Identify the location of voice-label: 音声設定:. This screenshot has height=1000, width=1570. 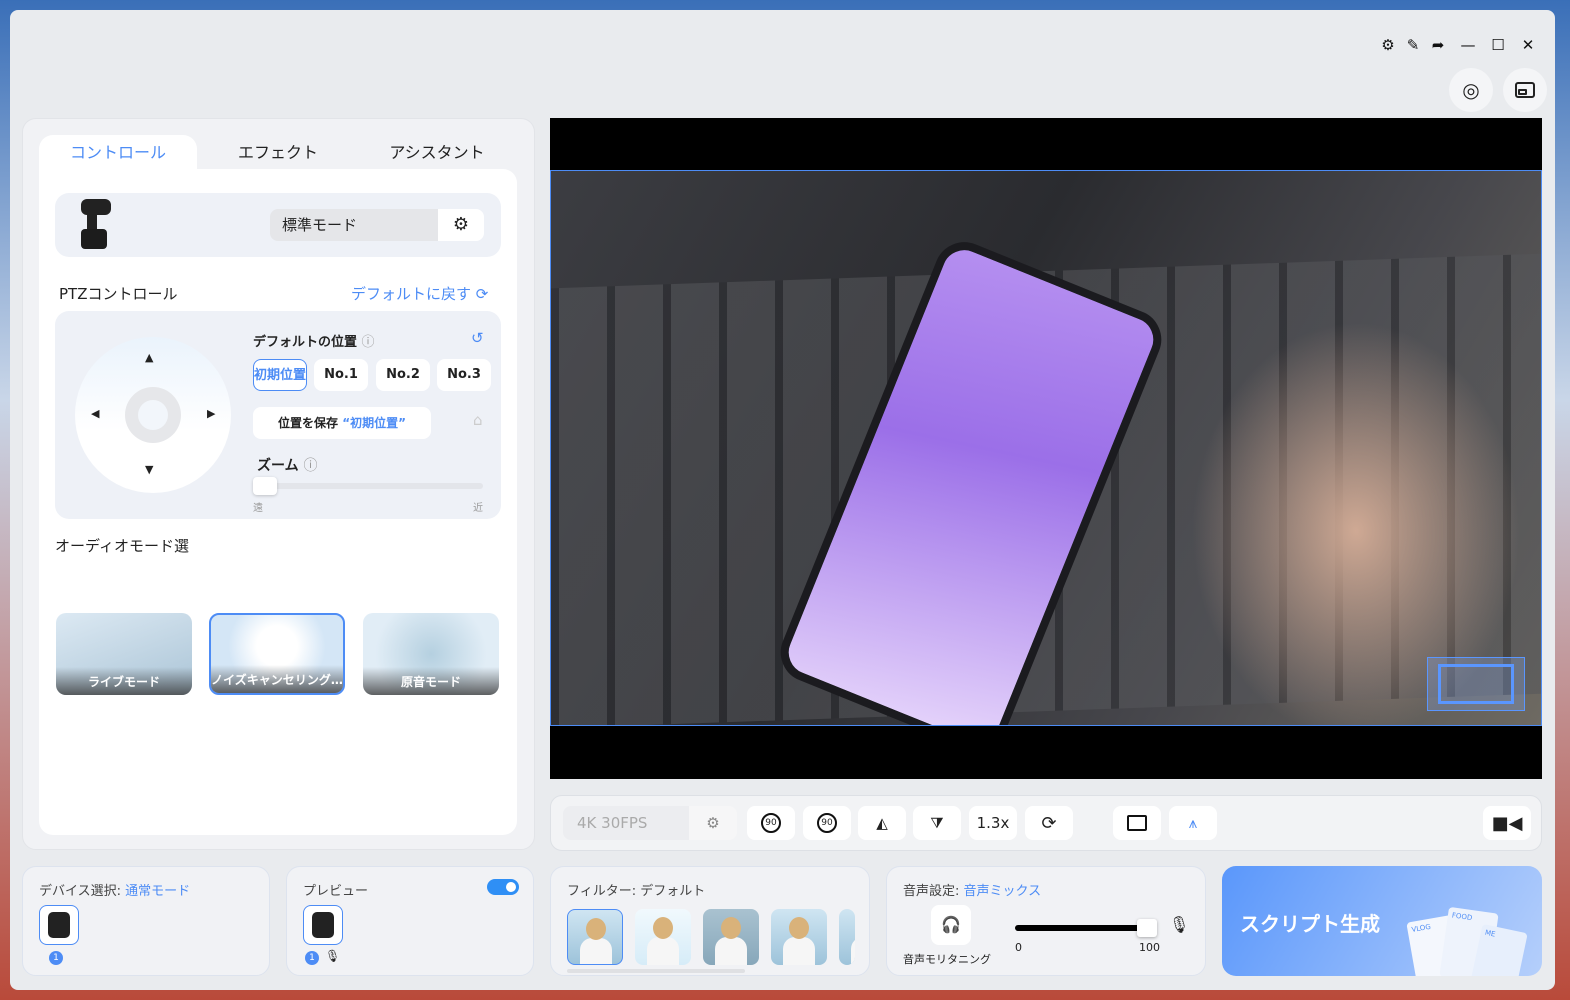
(931, 891).